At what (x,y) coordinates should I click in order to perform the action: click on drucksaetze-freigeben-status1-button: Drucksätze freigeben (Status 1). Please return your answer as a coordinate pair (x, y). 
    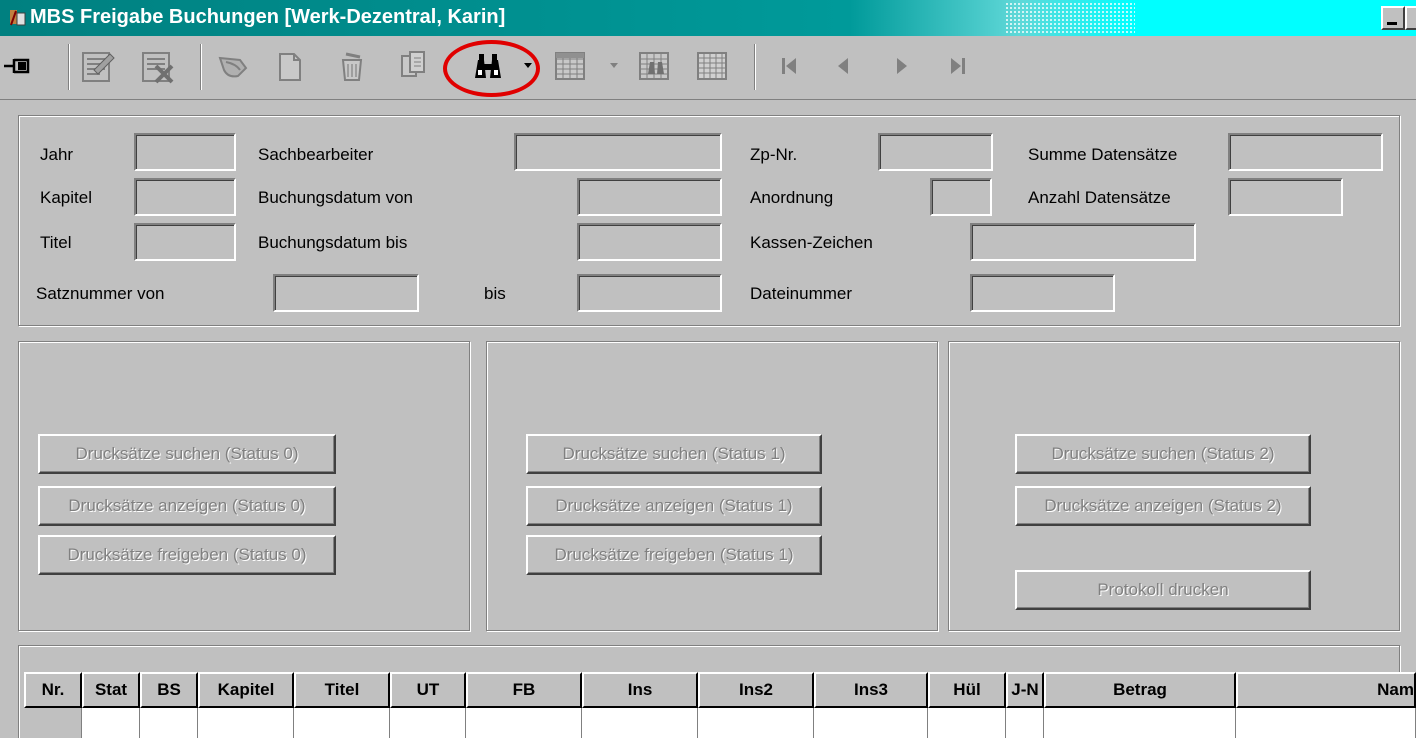
    Looking at the image, I should click on (674, 555).